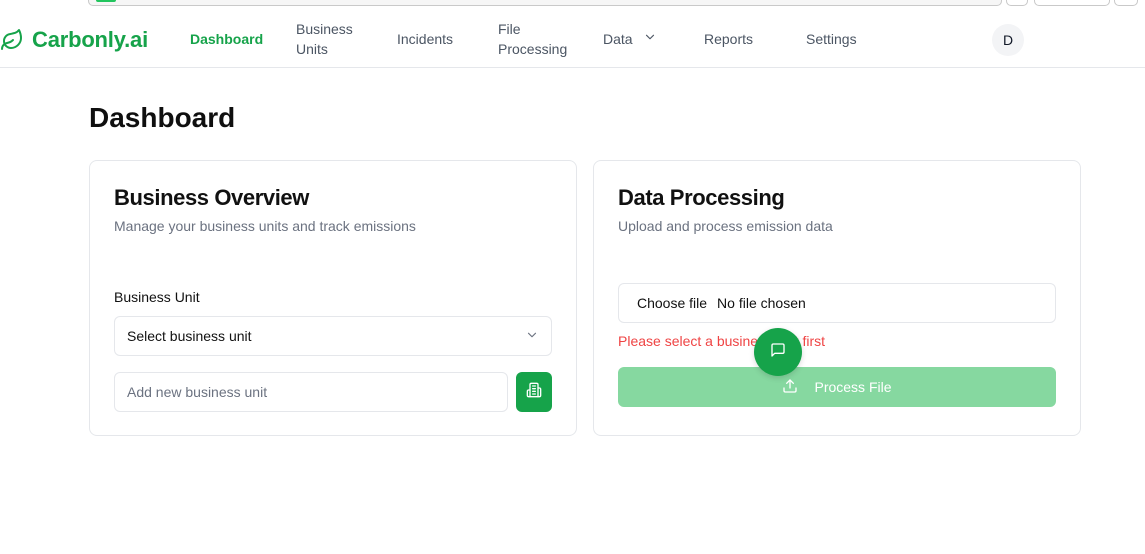  Describe the element at coordinates (311, 392) in the screenshot. I see `new-business-unit-input` at that location.